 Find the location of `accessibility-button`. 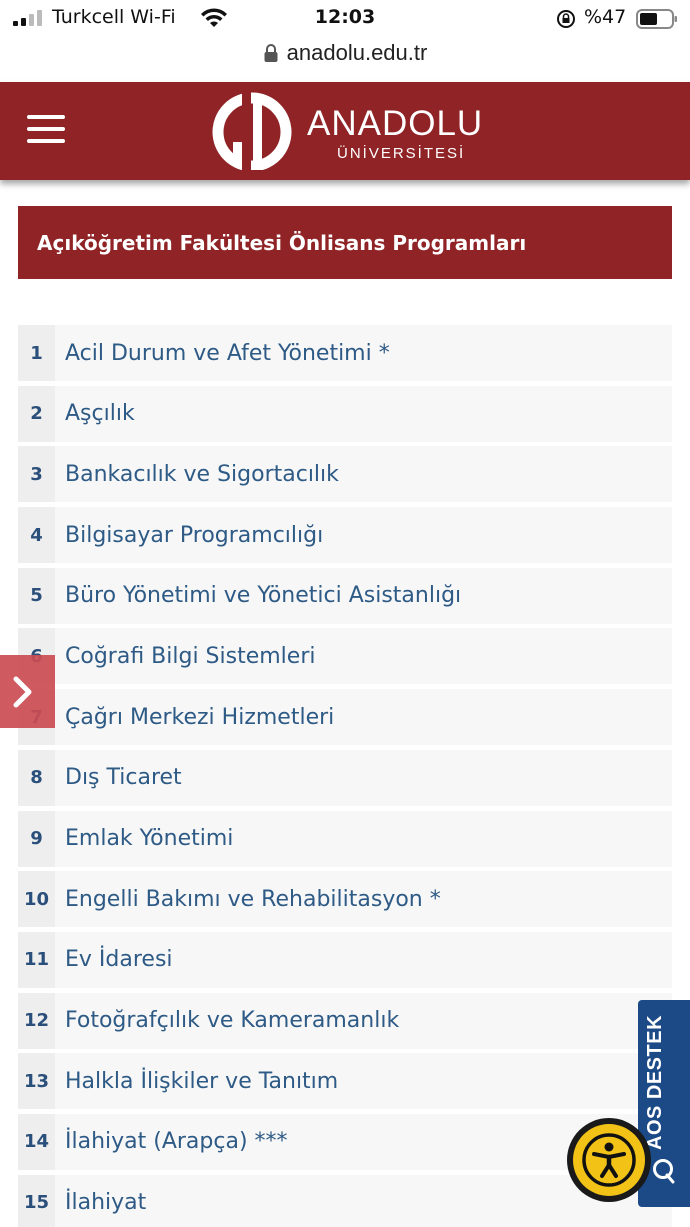

accessibility-button is located at coordinates (609, 1160).